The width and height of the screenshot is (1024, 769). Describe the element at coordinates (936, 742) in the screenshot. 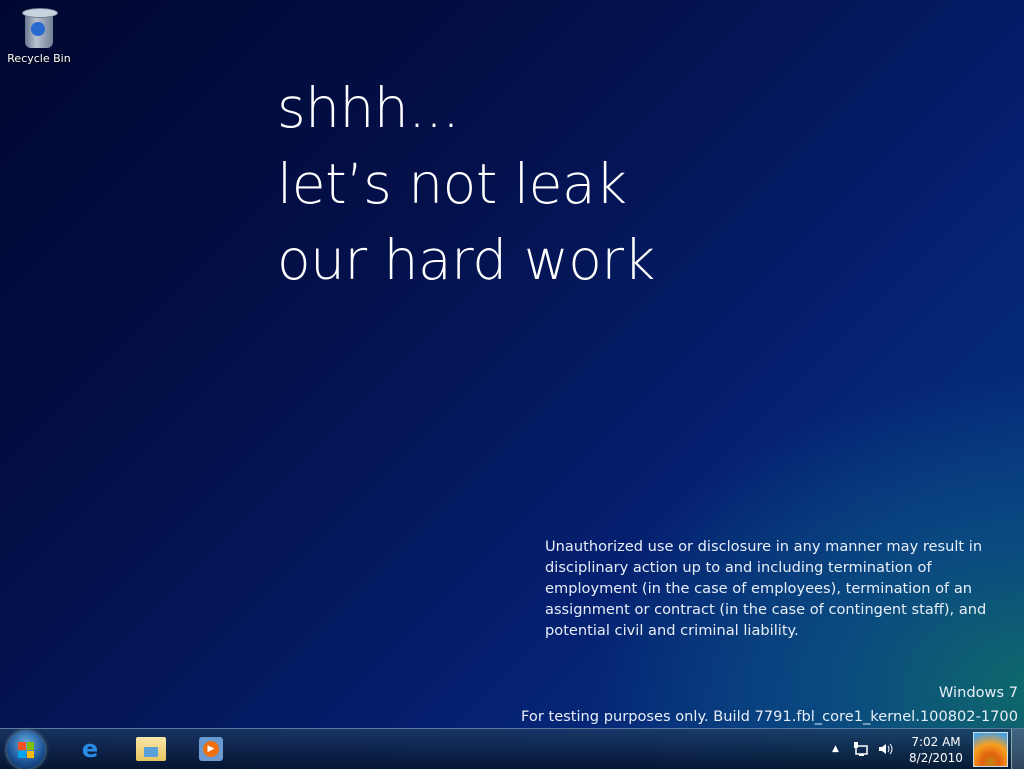

I see `clock-time: 7:02 AM` at that location.